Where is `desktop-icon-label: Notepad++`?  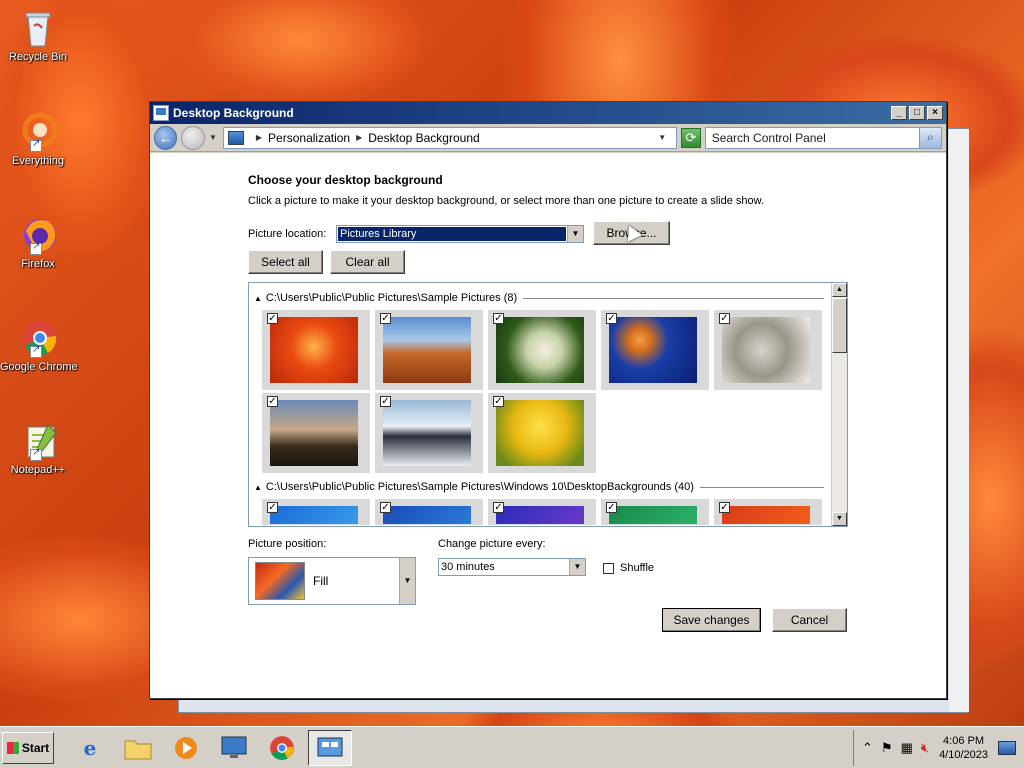 desktop-icon-label: Notepad++ is located at coordinates (38, 470).